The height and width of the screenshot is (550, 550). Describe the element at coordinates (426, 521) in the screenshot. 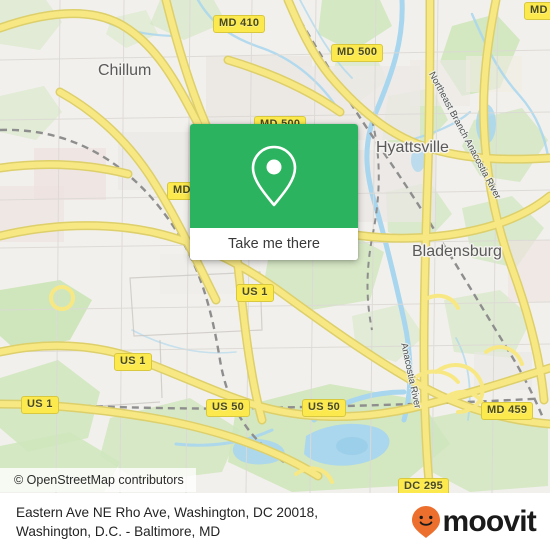

I see `moovit-smiley-pin-icon` at that location.